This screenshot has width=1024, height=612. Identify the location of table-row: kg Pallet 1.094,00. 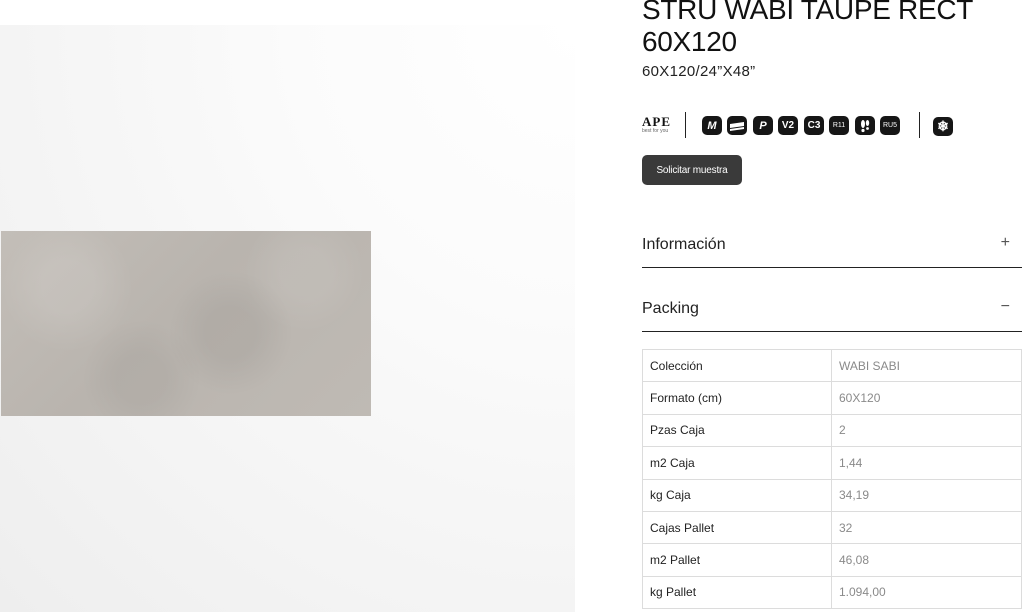
(832, 592).